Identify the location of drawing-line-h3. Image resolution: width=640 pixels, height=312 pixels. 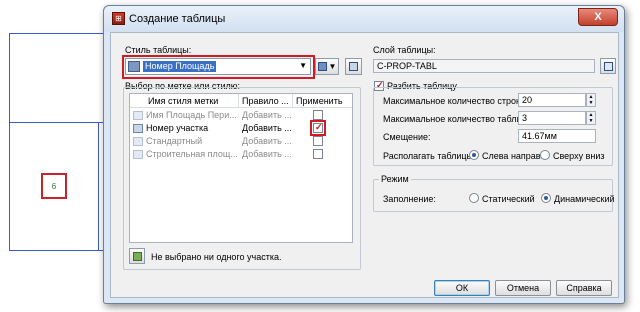
(57, 250).